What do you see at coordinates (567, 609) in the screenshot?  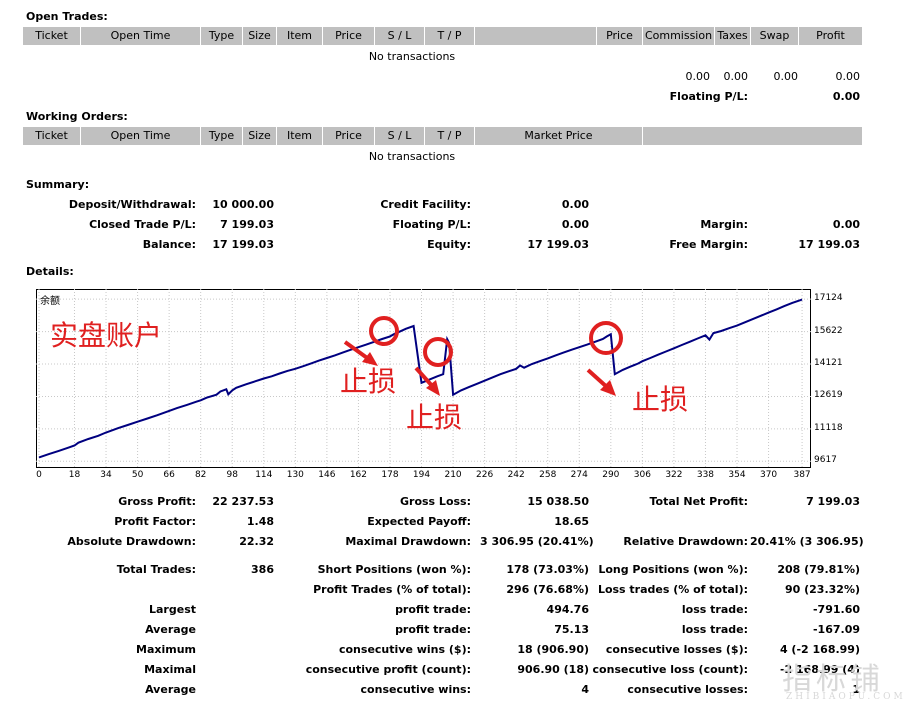 I see `largest-profit-value: 494.76` at bounding box center [567, 609].